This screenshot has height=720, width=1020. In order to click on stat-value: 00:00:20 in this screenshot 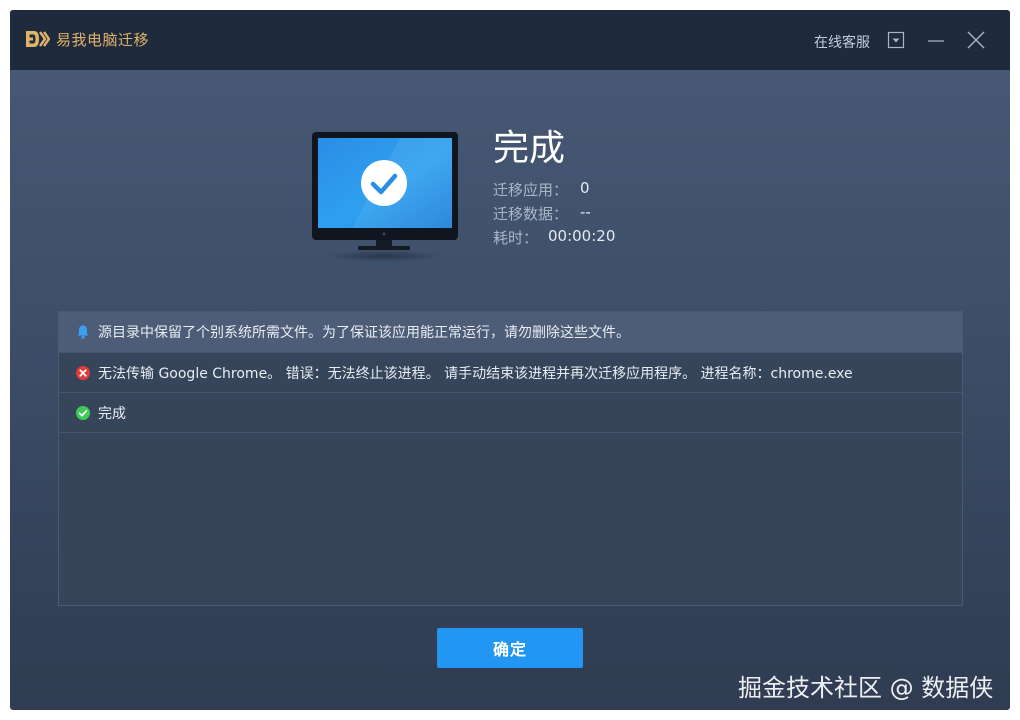, I will do `click(582, 236)`.